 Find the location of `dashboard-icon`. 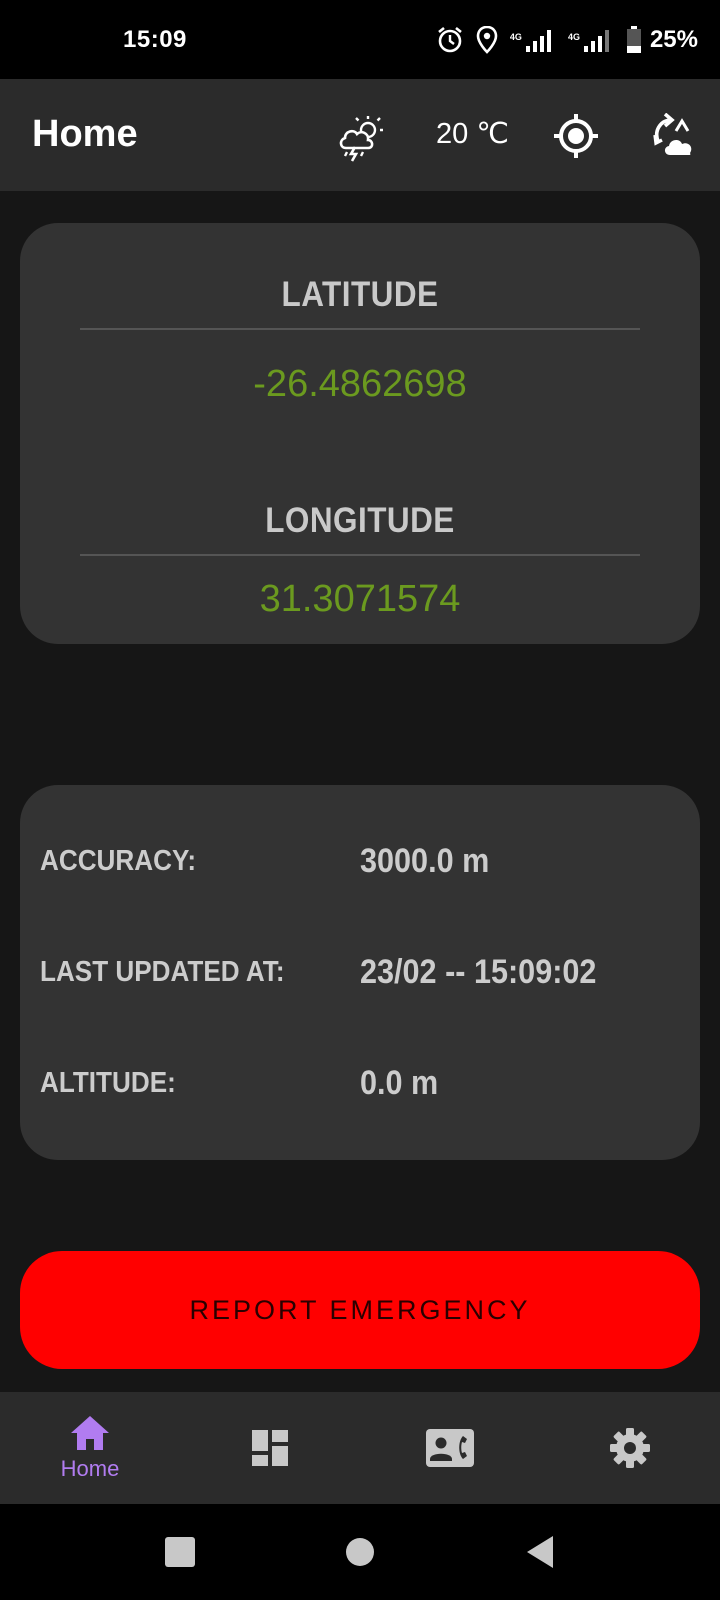

dashboard-icon is located at coordinates (270, 1448).